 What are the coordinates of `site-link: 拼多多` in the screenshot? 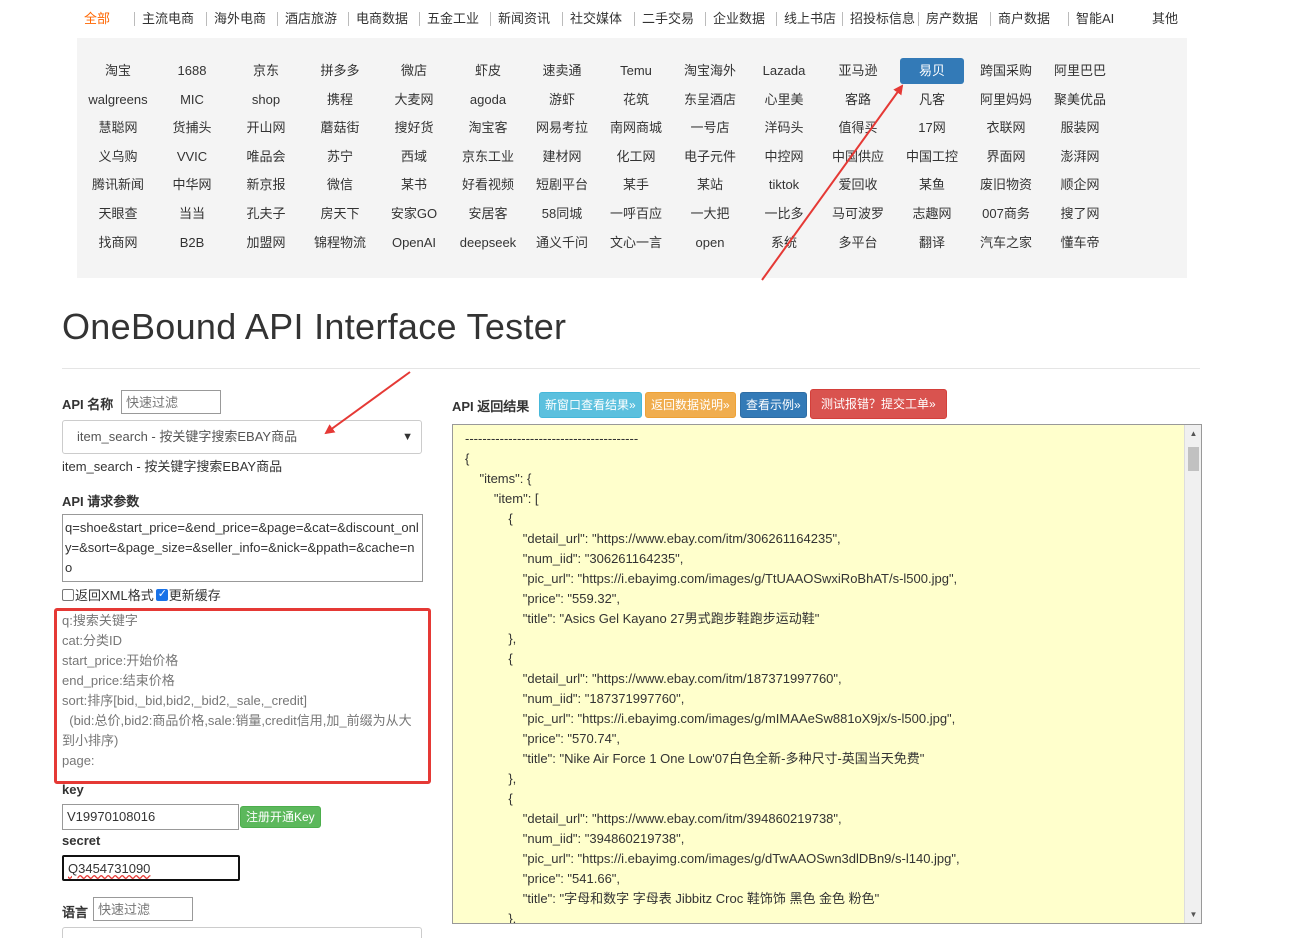 It's located at (340, 71).